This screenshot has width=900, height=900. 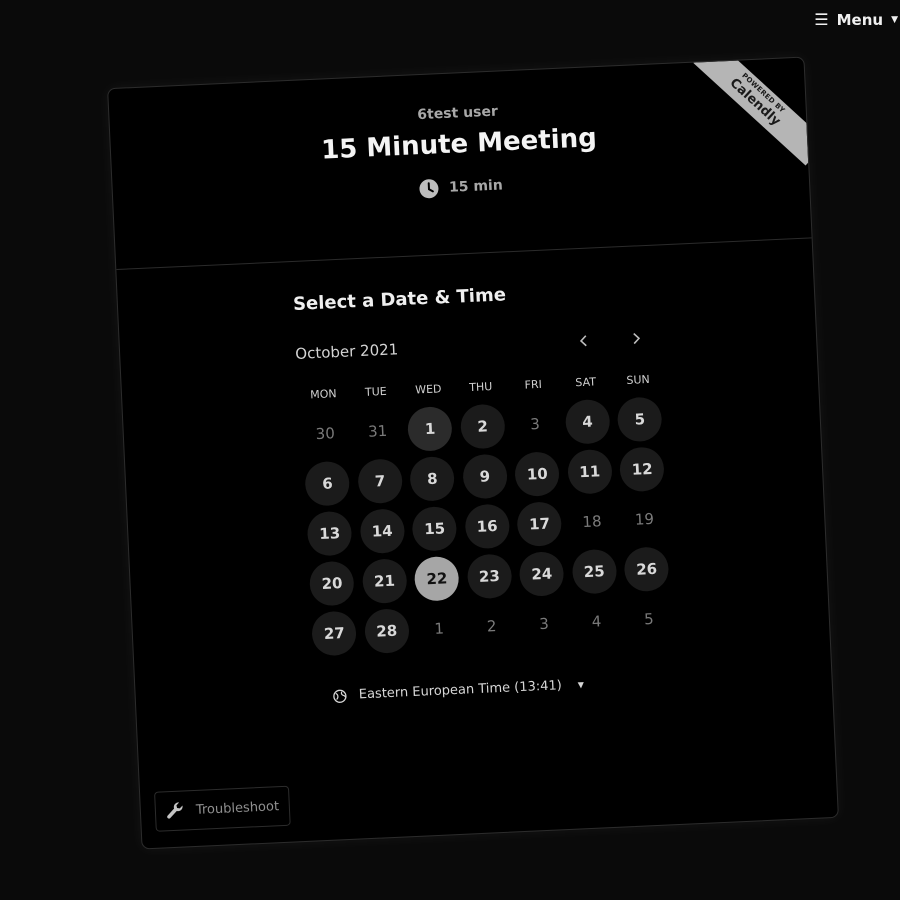 I want to click on calendar-day-unavailable: 18, so click(x=592, y=522).